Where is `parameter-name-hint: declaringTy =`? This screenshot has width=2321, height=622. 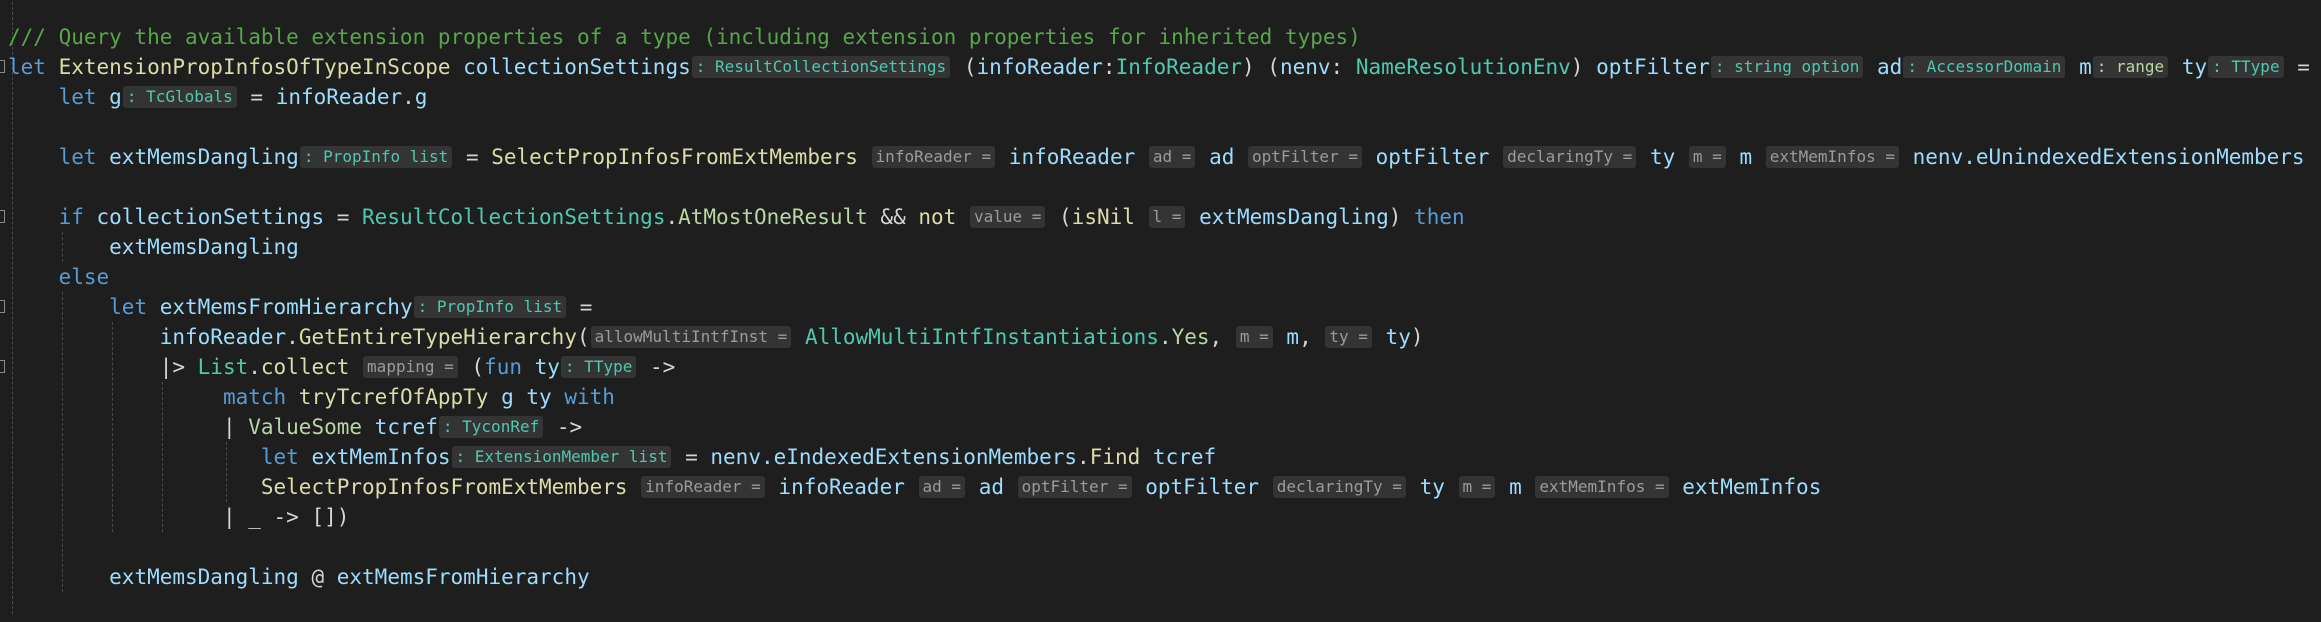
parameter-name-hint: declaringTy = is located at coordinates (1570, 157).